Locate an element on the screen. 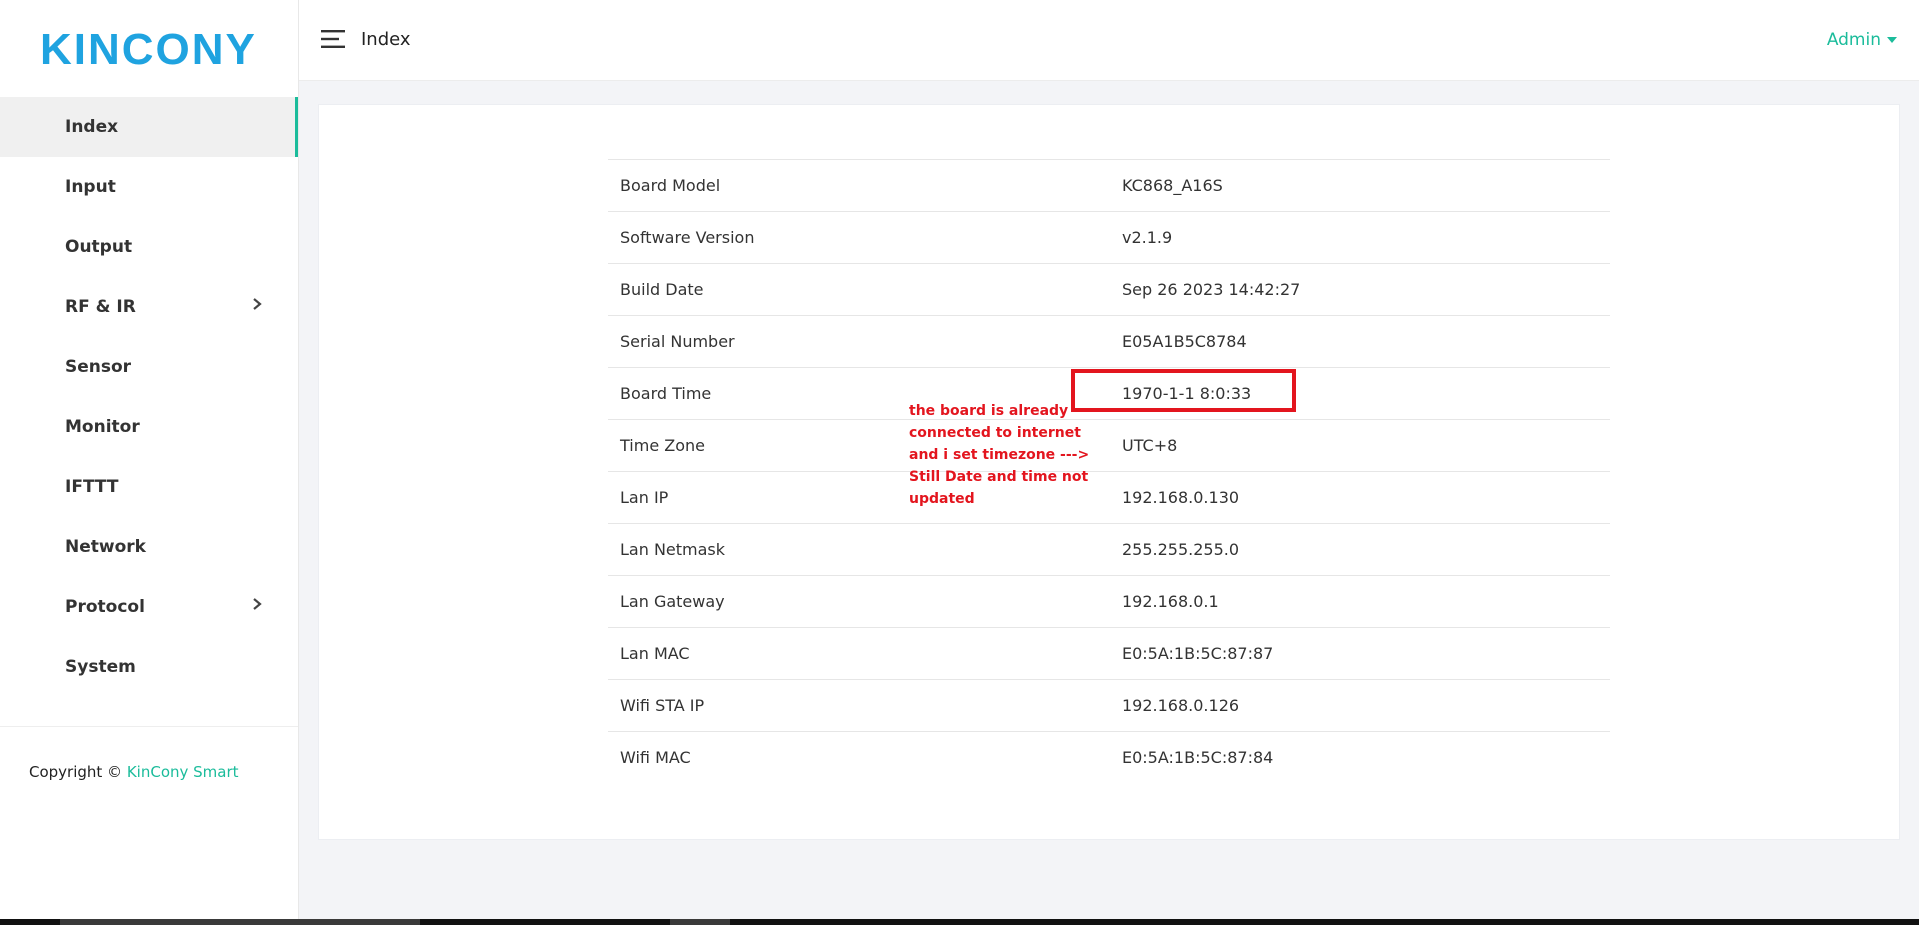 This screenshot has width=1919, height=925. sidebar-item-label: IFTTT is located at coordinates (92, 487).